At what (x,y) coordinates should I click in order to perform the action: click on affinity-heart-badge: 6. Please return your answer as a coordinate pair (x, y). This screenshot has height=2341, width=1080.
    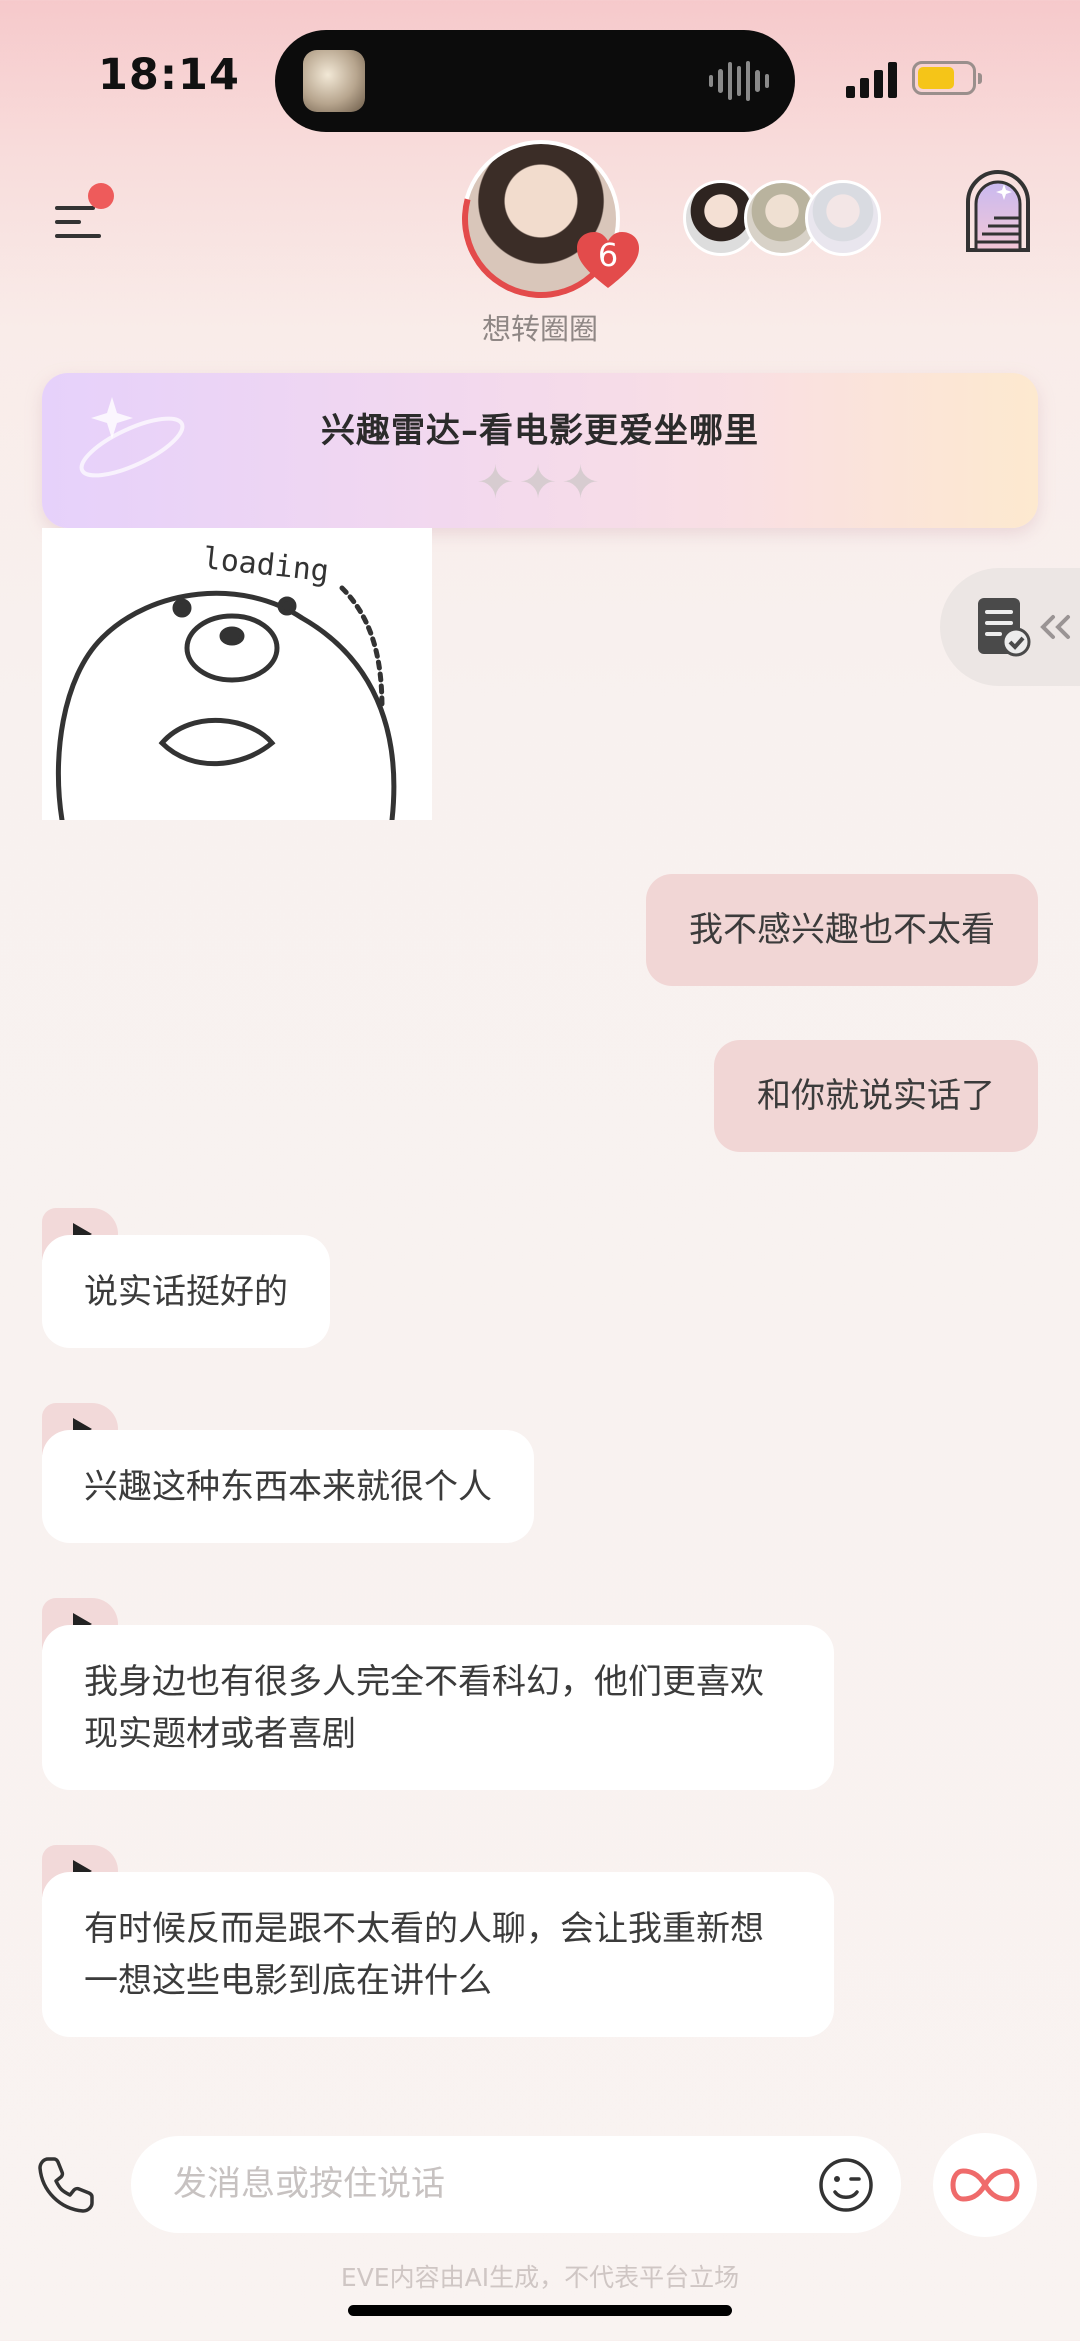
    Looking at the image, I should click on (608, 260).